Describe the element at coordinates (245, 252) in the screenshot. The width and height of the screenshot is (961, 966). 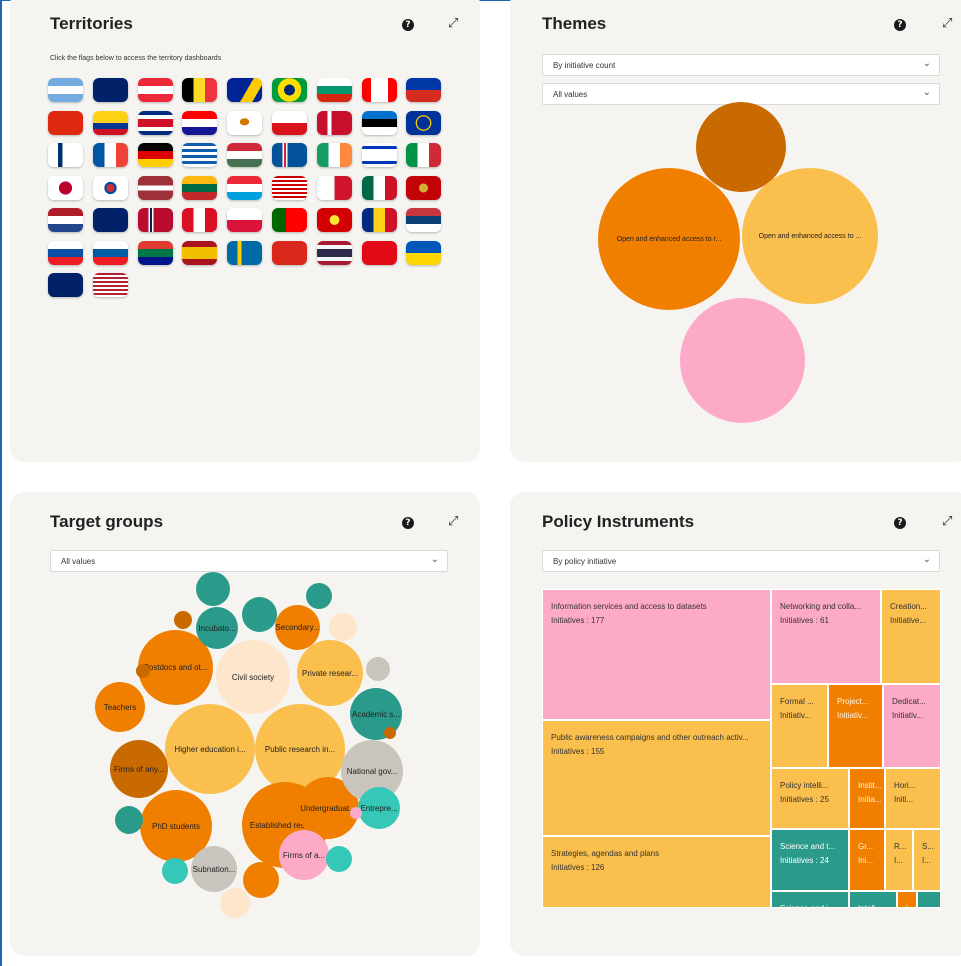
I see `flag-sweden` at that location.